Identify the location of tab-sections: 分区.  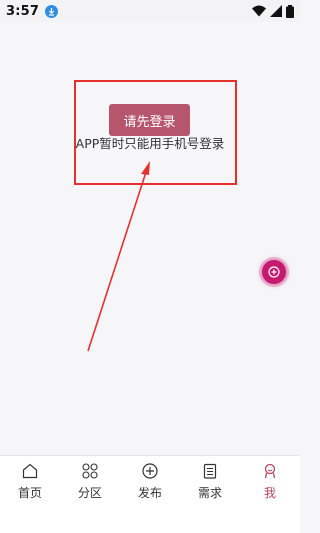
(90, 497).